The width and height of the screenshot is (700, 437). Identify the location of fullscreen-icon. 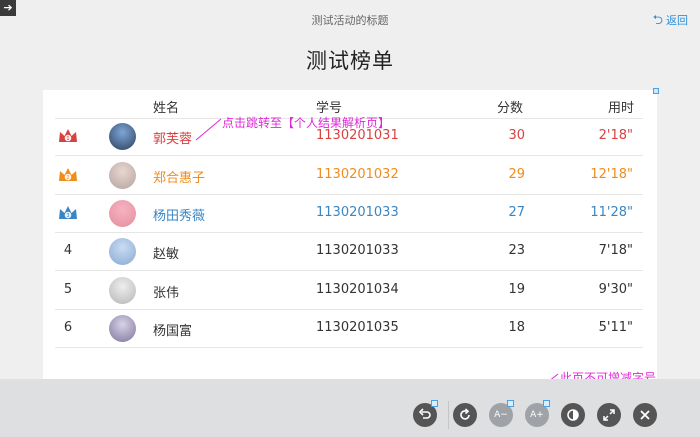
(609, 415).